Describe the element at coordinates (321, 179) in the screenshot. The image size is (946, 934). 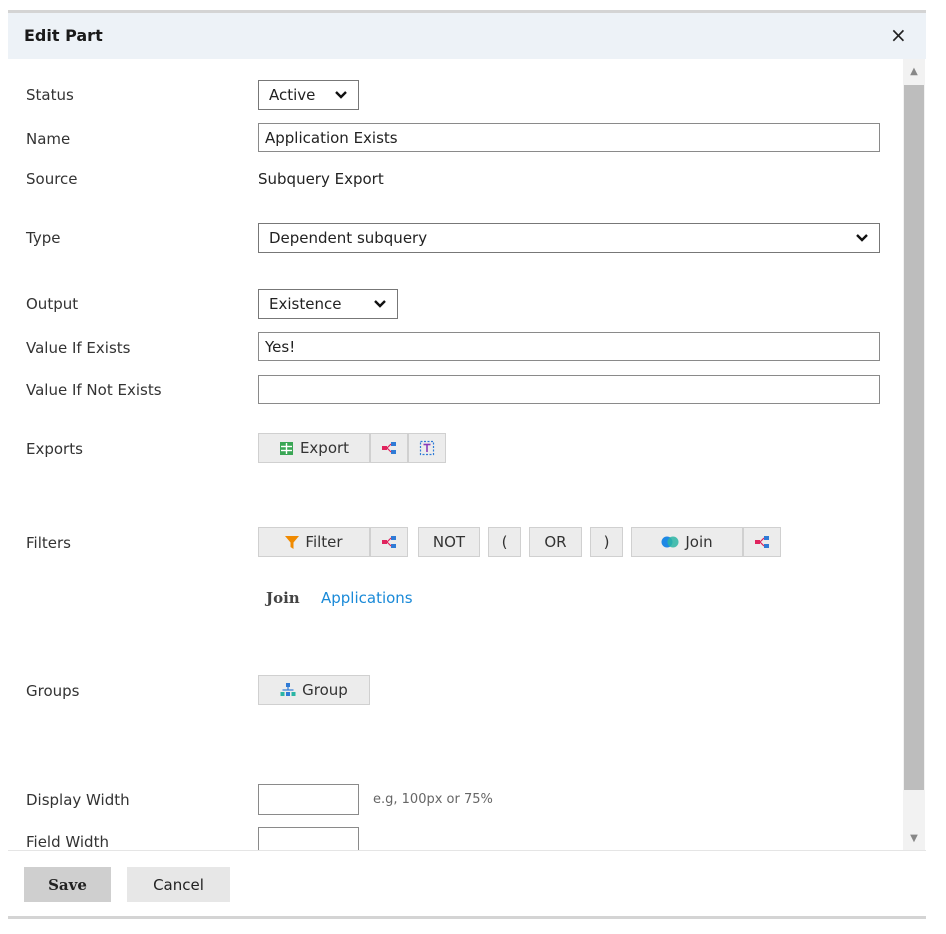
I see `source-value: Subquery Export` at that location.